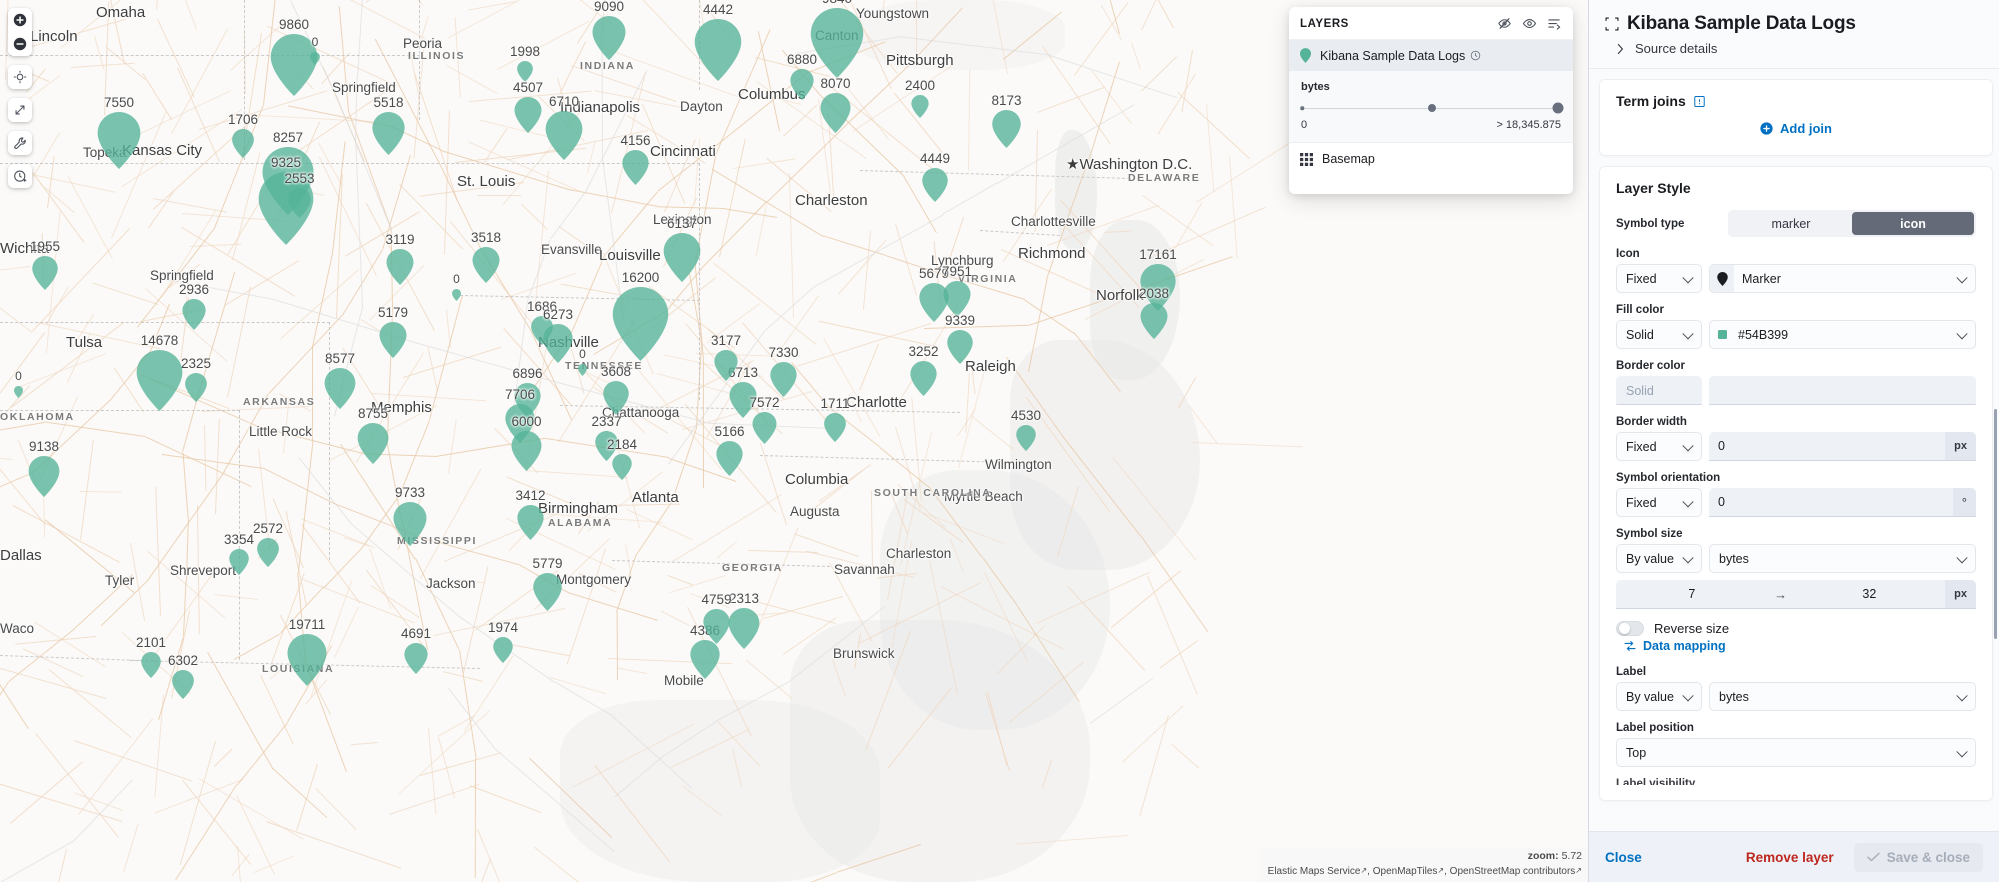 The image size is (1999, 882). I want to click on symbol-orientation-mode-select: Fixed, so click(1659, 502).